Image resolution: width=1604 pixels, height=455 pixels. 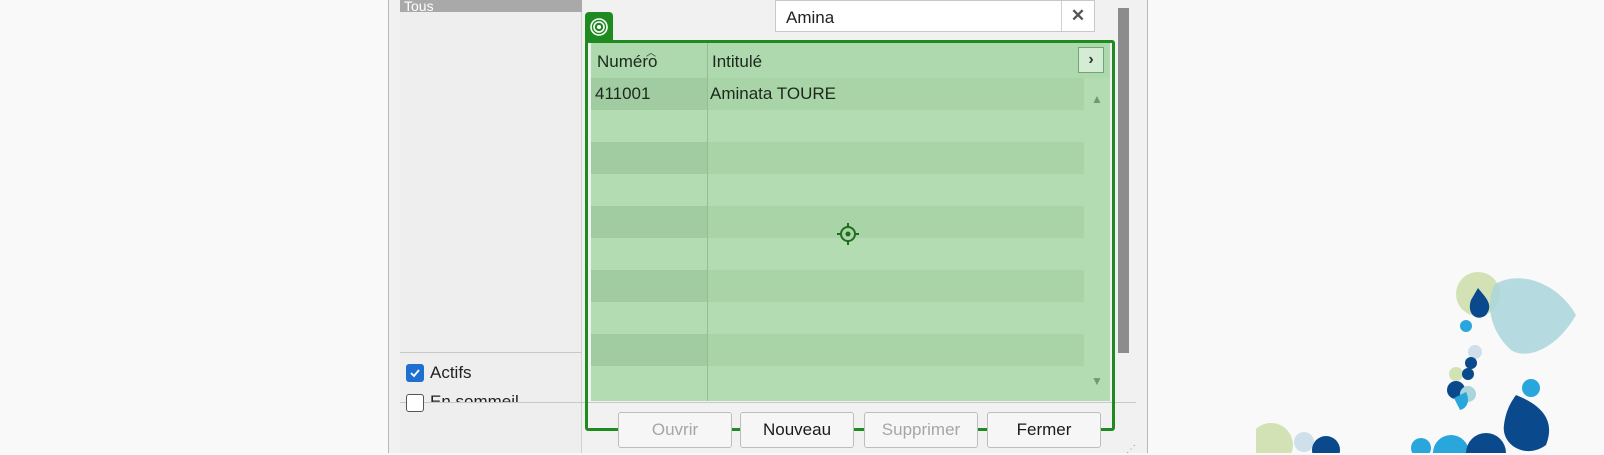 I want to click on checkbox-actifs-row: Actifs, so click(x=439, y=373).